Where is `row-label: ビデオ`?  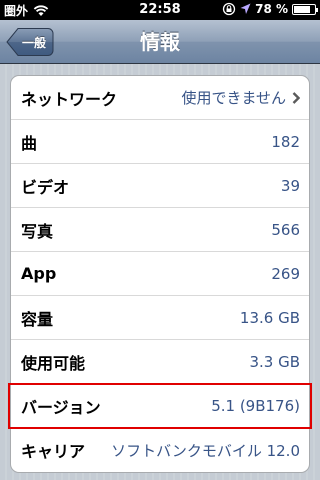 row-label: ビデオ is located at coordinates (45, 187).